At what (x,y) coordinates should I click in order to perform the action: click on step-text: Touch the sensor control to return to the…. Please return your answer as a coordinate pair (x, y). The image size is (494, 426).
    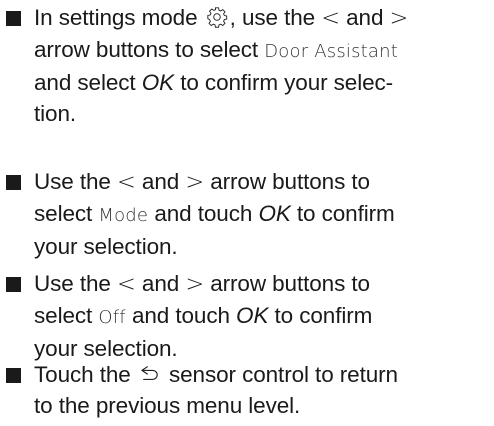
    Looking at the image, I should click on (216, 390).